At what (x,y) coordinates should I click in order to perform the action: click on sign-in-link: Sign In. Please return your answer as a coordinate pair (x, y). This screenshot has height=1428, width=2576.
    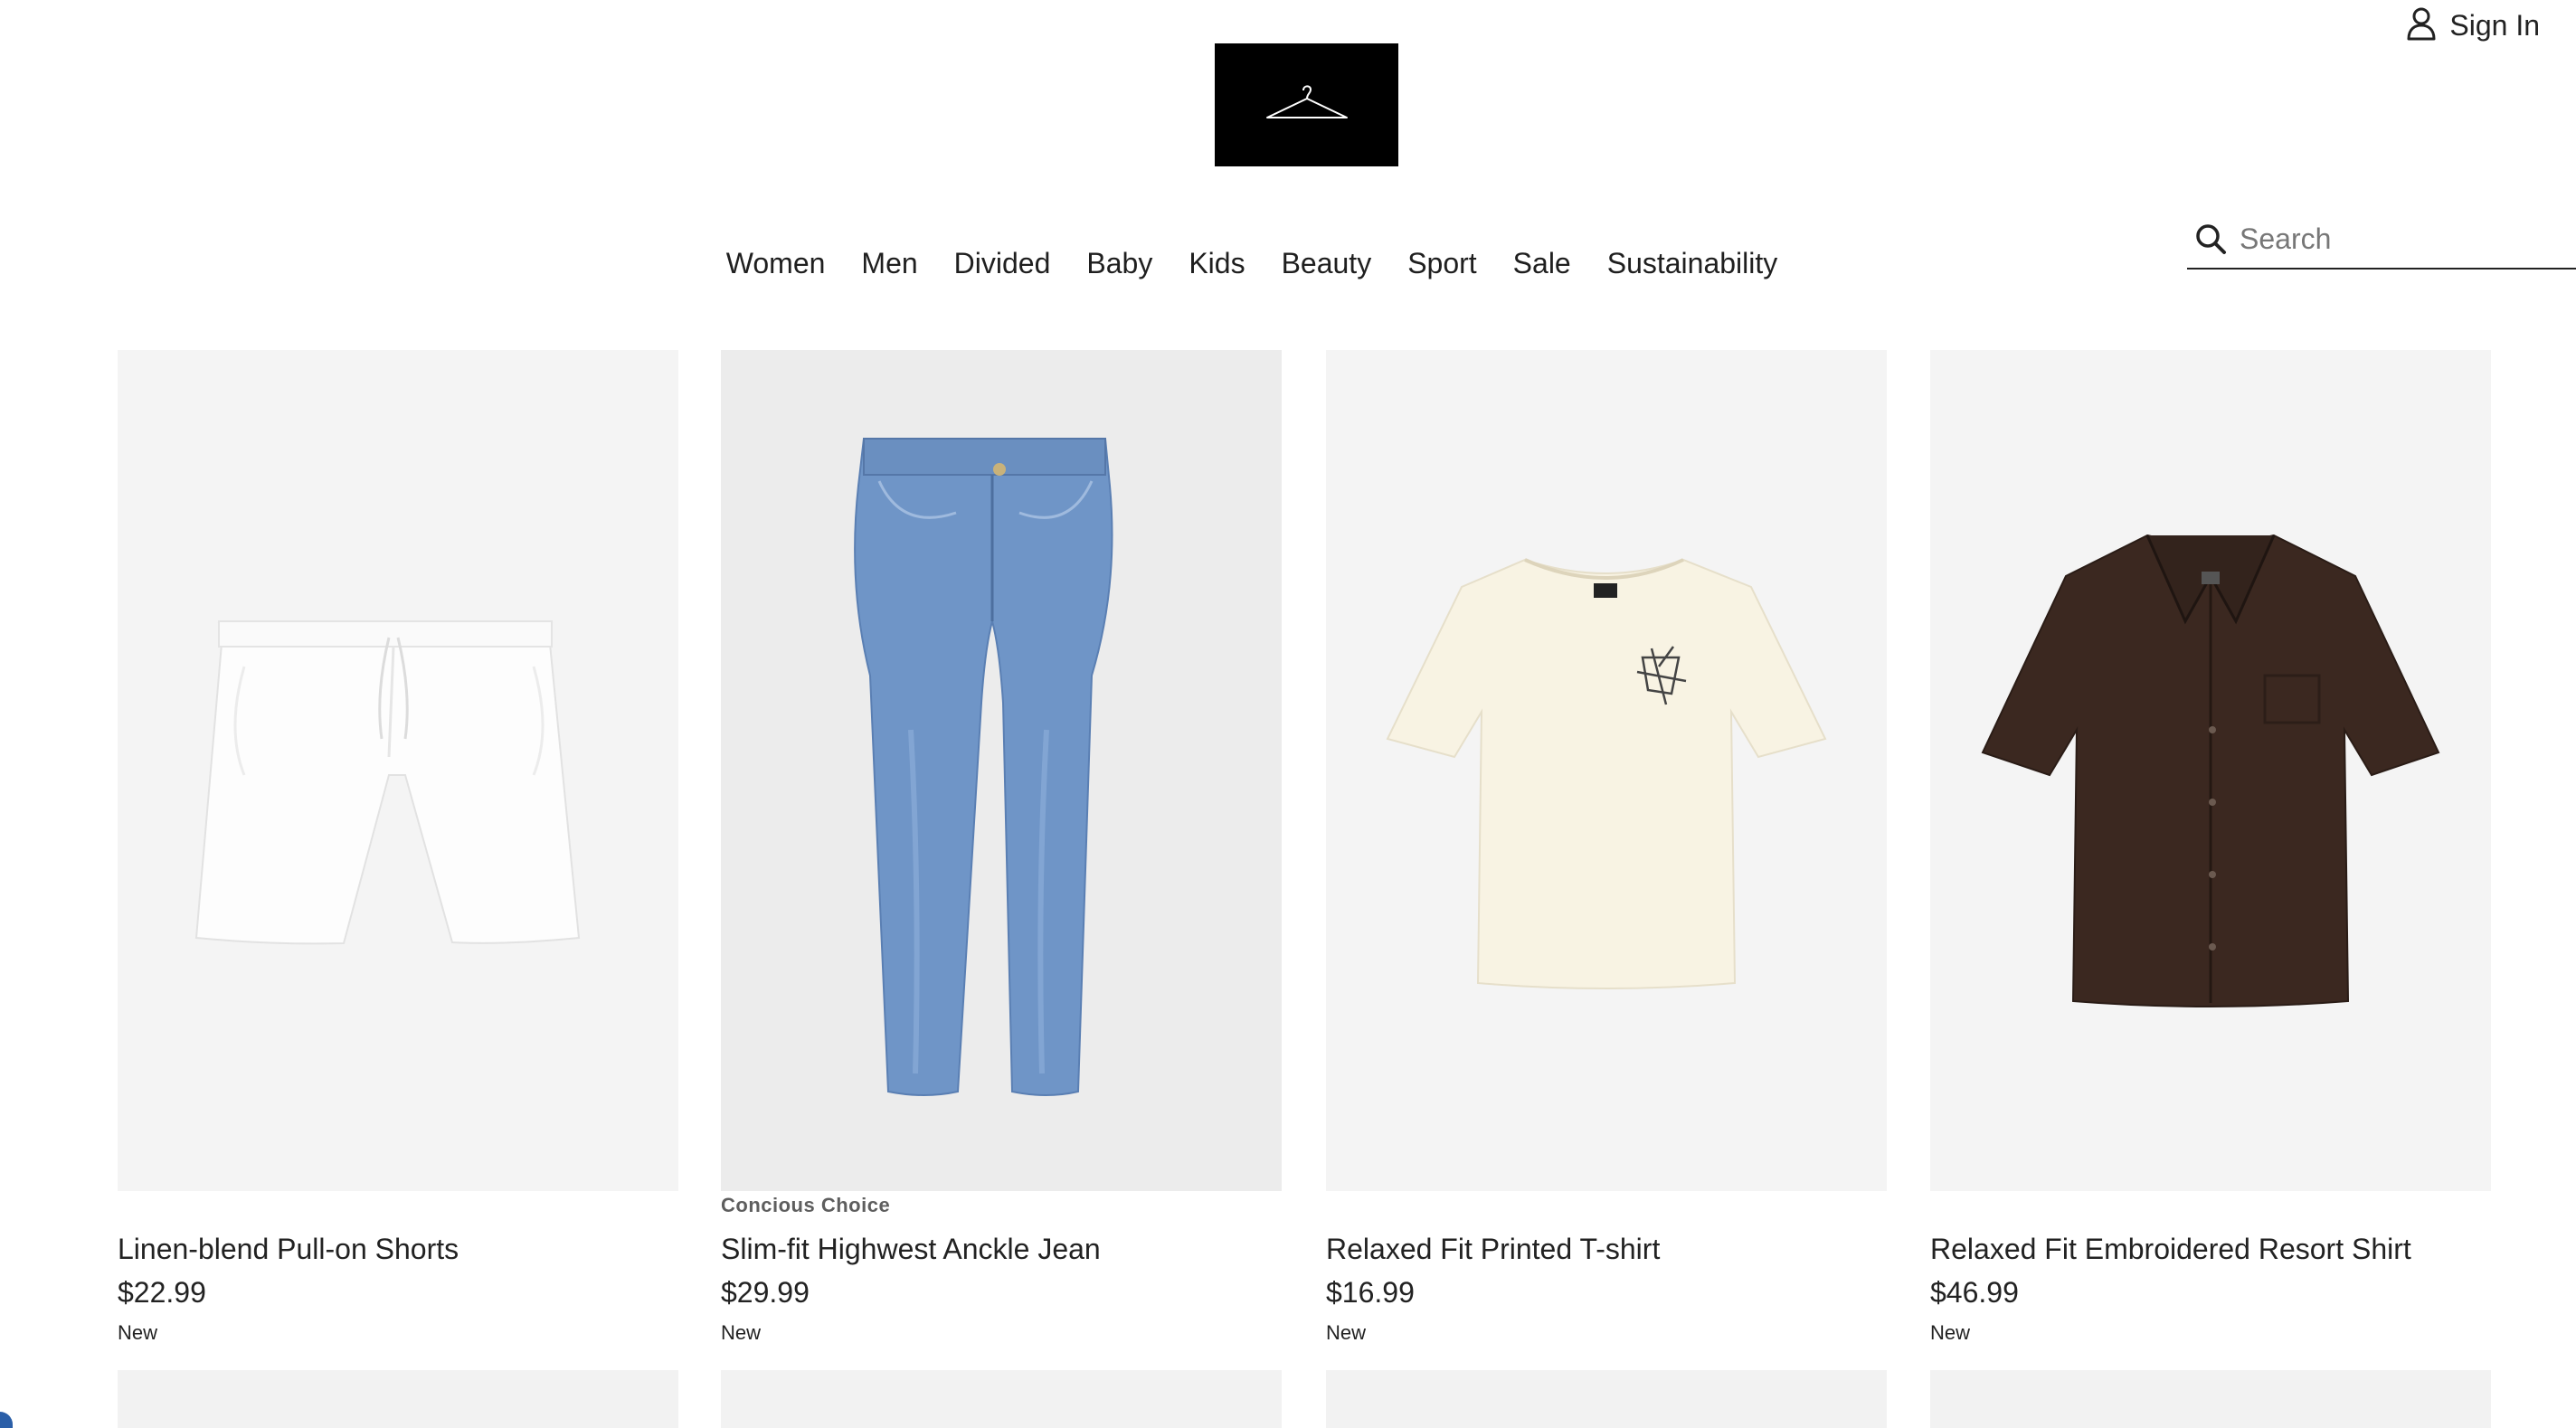
    Looking at the image, I should click on (2473, 25).